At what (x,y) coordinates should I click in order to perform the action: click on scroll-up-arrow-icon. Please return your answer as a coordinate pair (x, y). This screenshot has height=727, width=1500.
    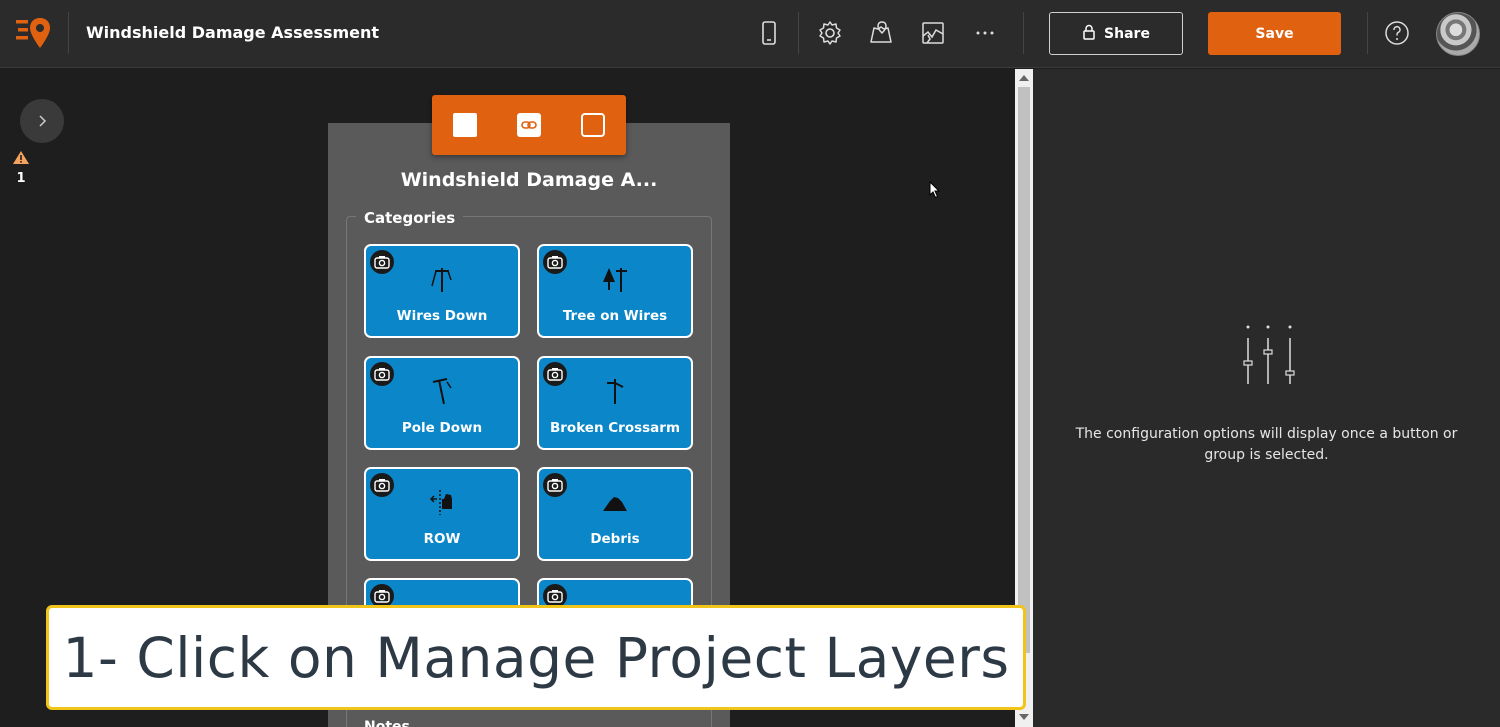
    Looking at the image, I should click on (1024, 78).